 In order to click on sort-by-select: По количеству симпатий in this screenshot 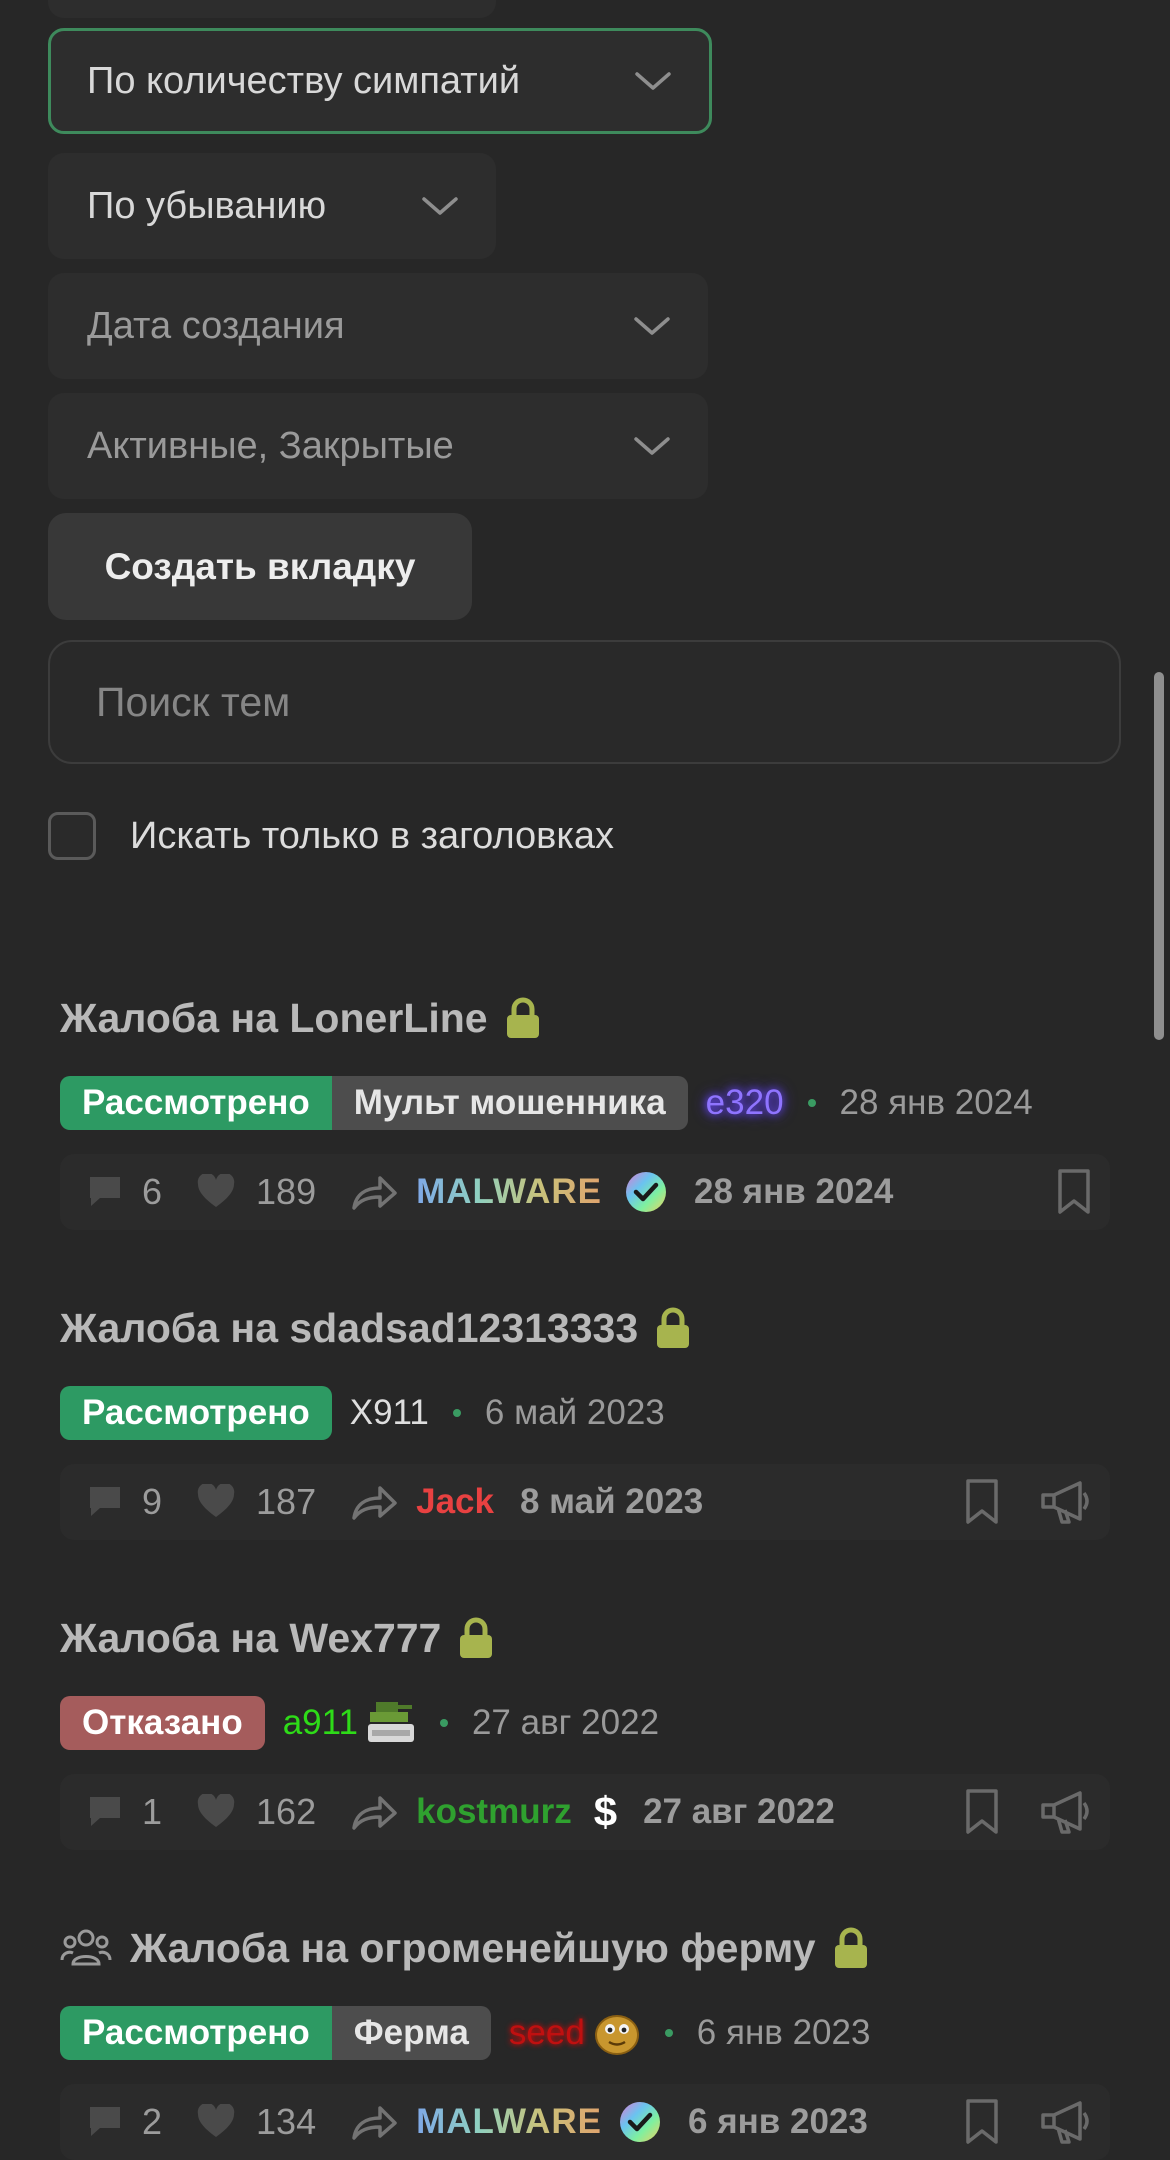, I will do `click(380, 81)`.